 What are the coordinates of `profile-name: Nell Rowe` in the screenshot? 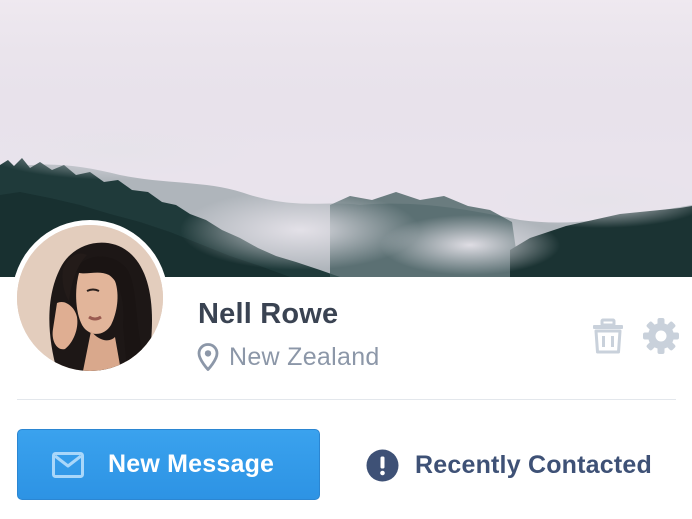 It's located at (268, 314).